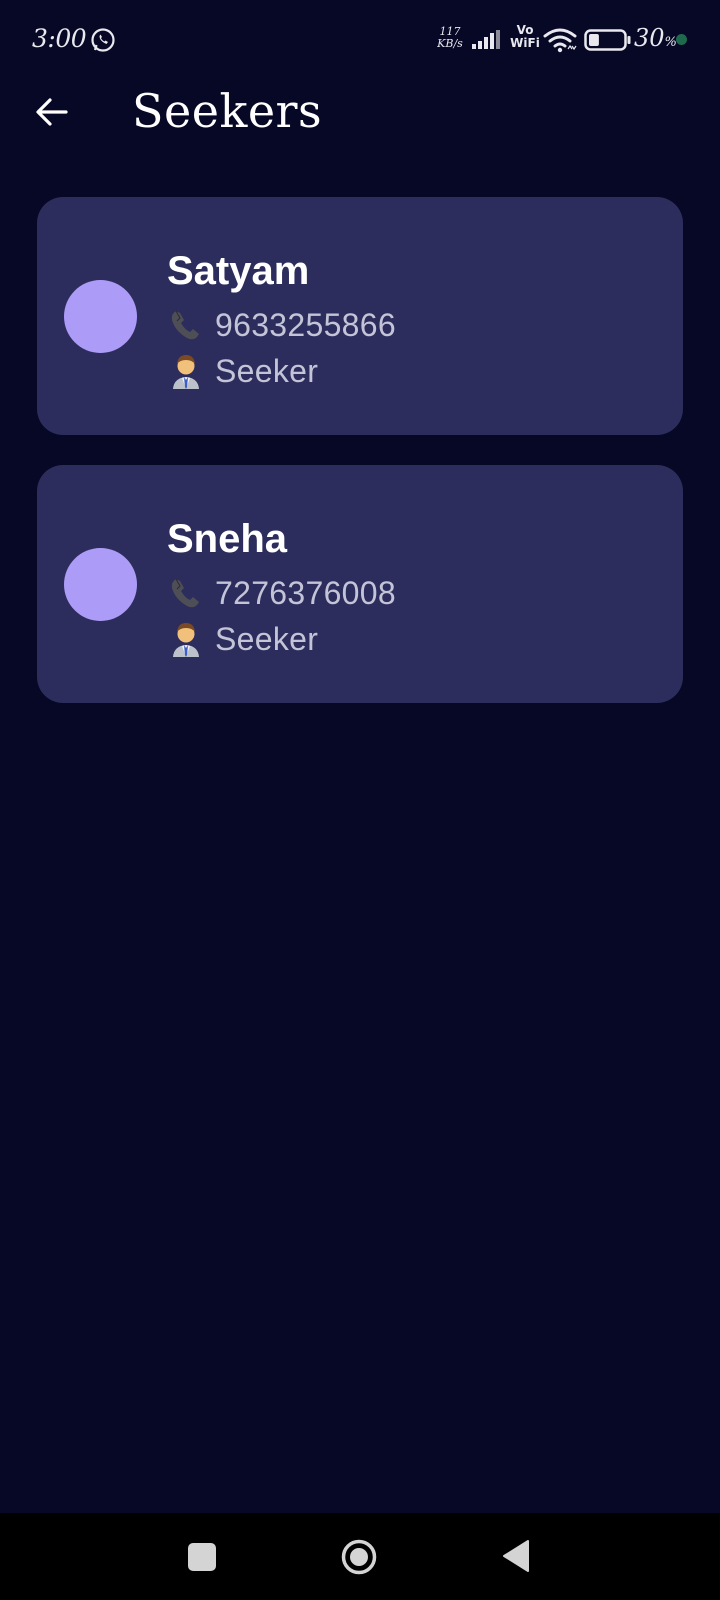 This screenshot has height=1600, width=720. Describe the element at coordinates (202, 1557) in the screenshot. I see `recents-button` at that location.